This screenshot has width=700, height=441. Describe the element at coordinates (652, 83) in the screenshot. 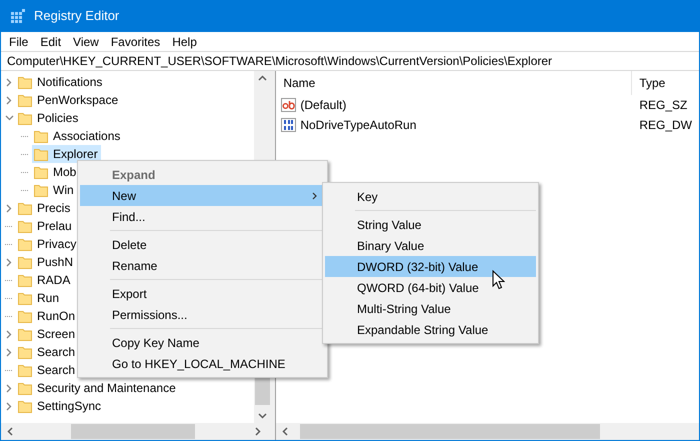

I see `column-header: Type` at that location.